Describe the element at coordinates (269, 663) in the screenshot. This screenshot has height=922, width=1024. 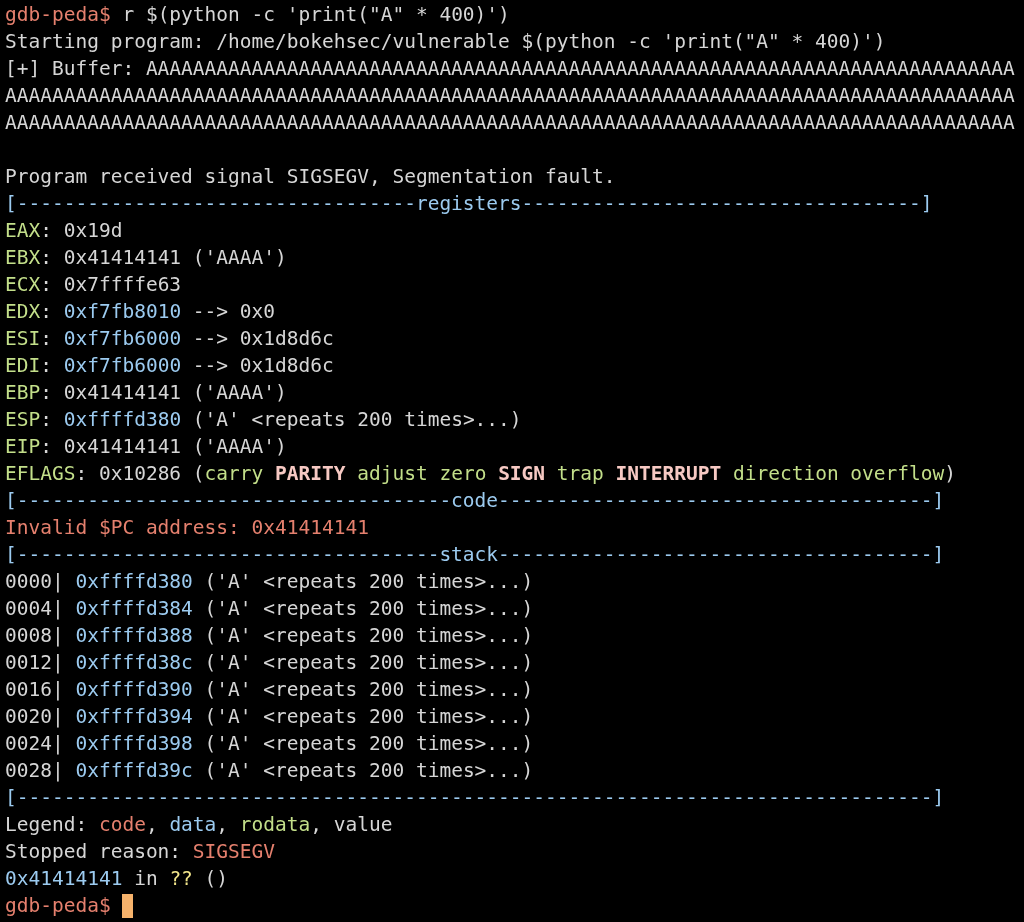
I see `terminal-line: 0012| 0xffffd38c ('A' <repeats 200 times>...)` at that location.